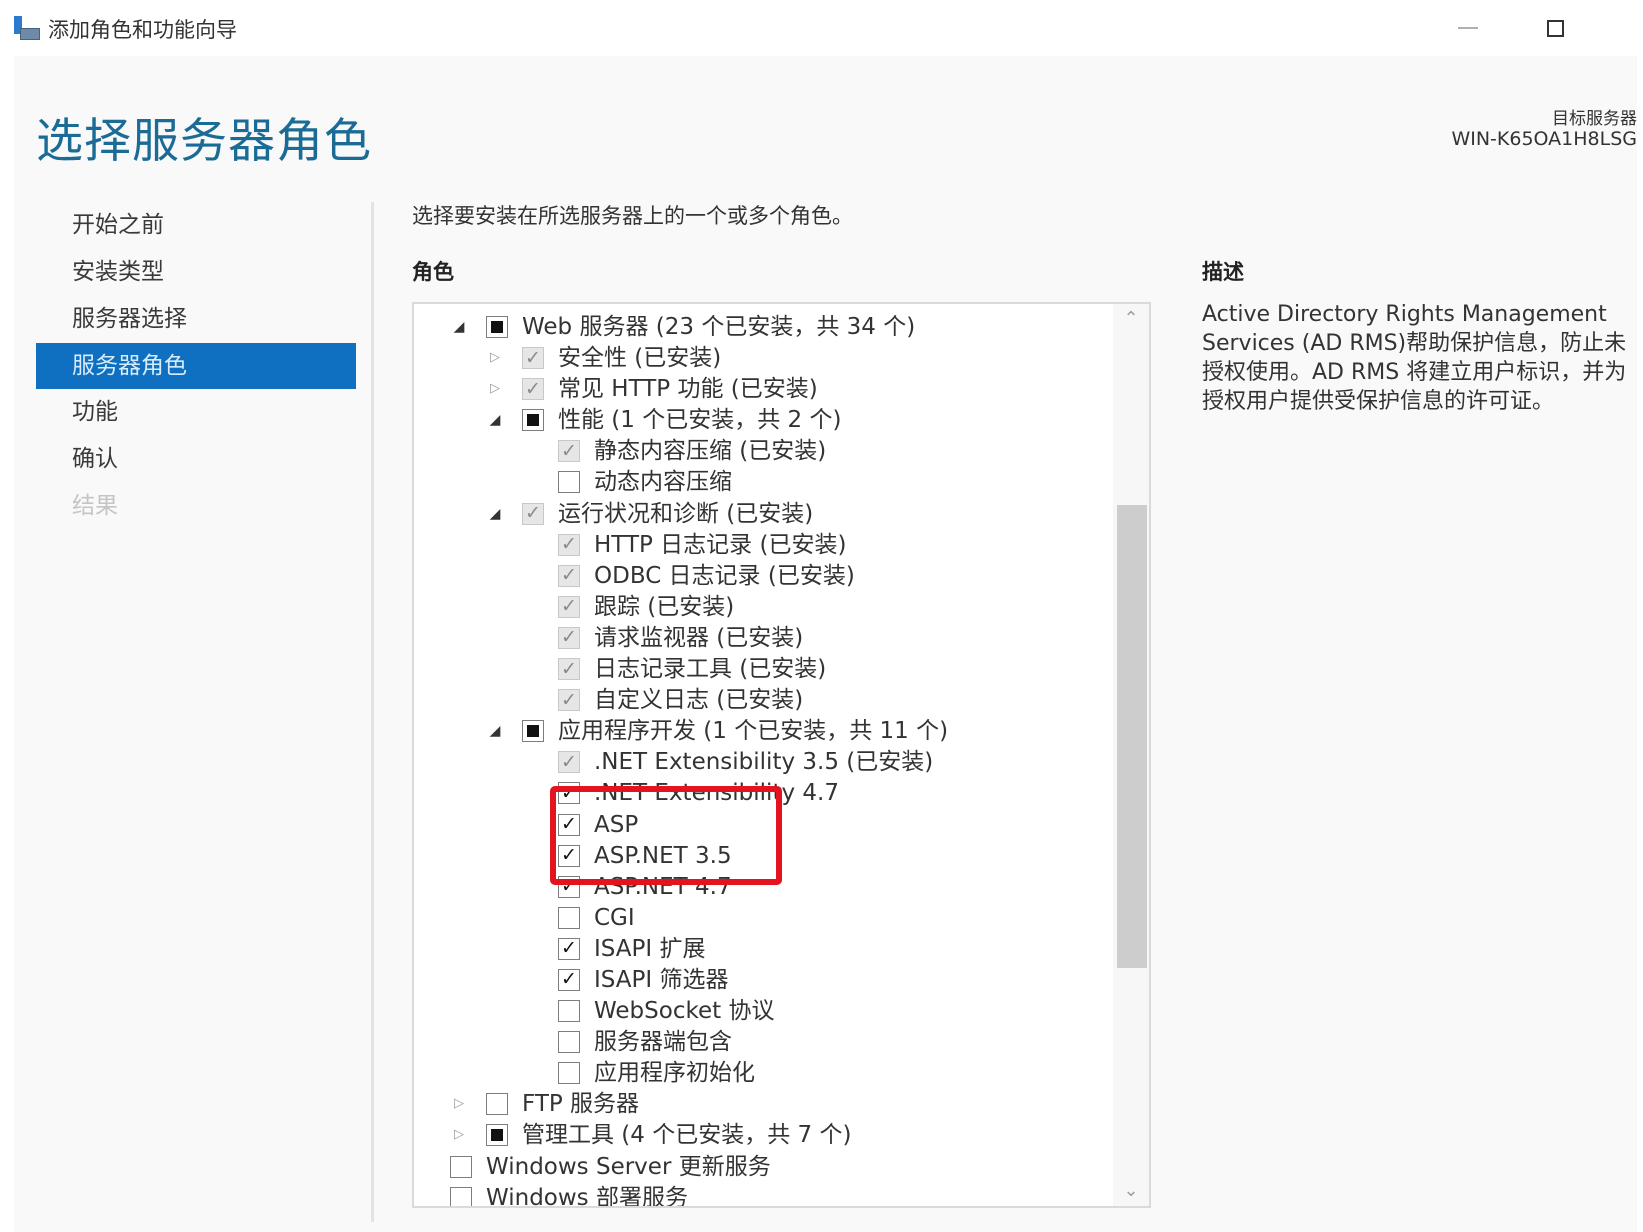  Describe the element at coordinates (764, 1194) in the screenshot. I see `role-tree-item: Windows 部署服务` at that location.